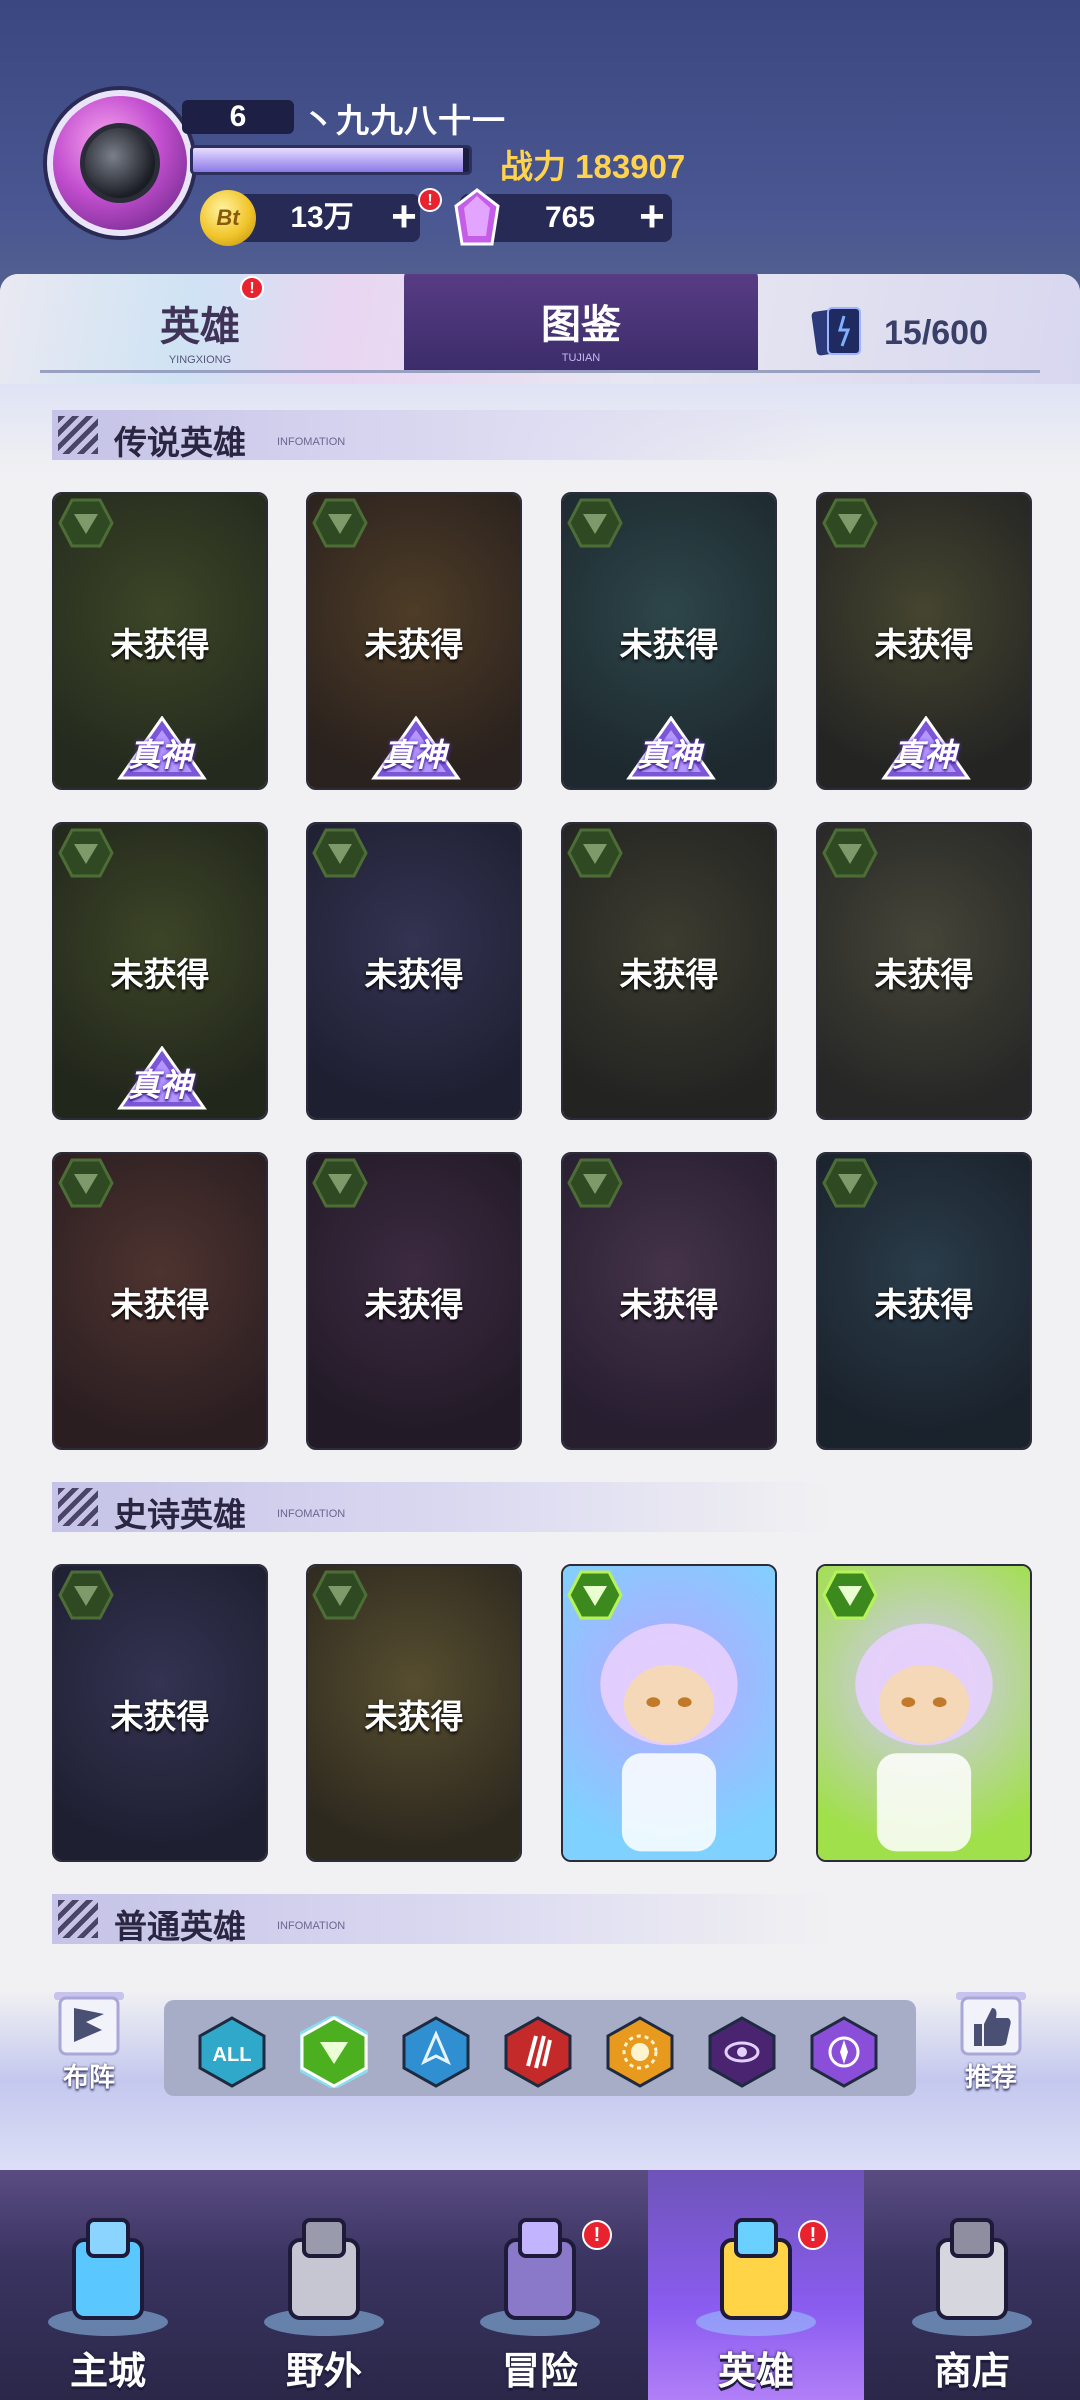  Describe the element at coordinates (228, 218) in the screenshot. I see `coin-icon: Bt` at that location.